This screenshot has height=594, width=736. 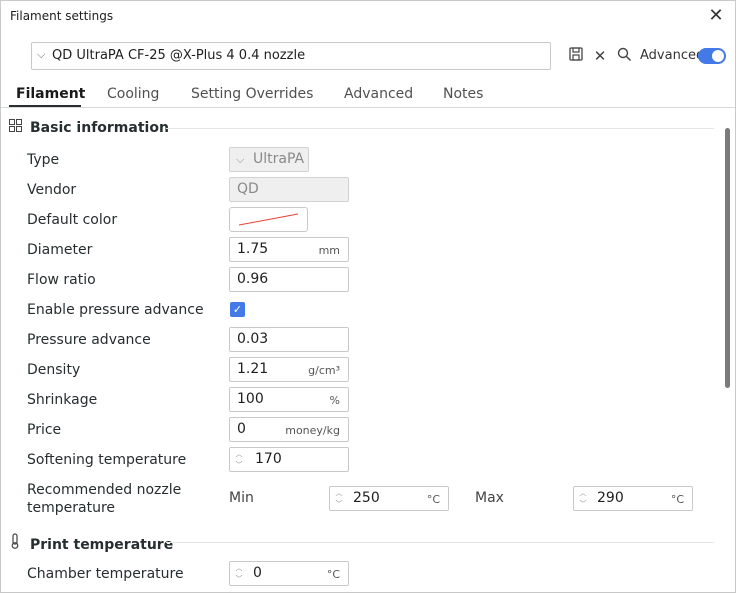 What do you see at coordinates (99, 128) in the screenshot?
I see `section-title: Basic information` at bounding box center [99, 128].